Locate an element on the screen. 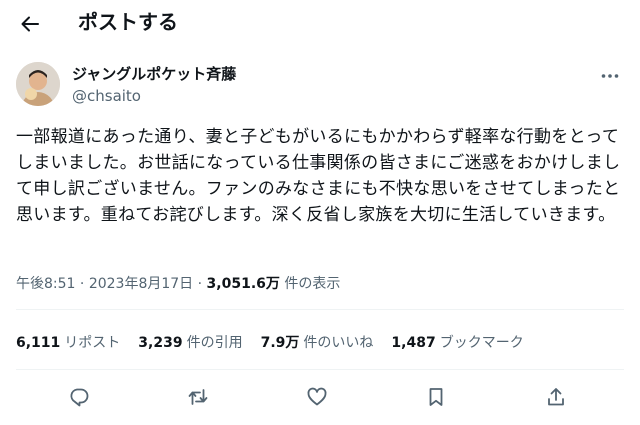 This screenshot has height=425, width=640. more-icon is located at coordinates (610, 76).